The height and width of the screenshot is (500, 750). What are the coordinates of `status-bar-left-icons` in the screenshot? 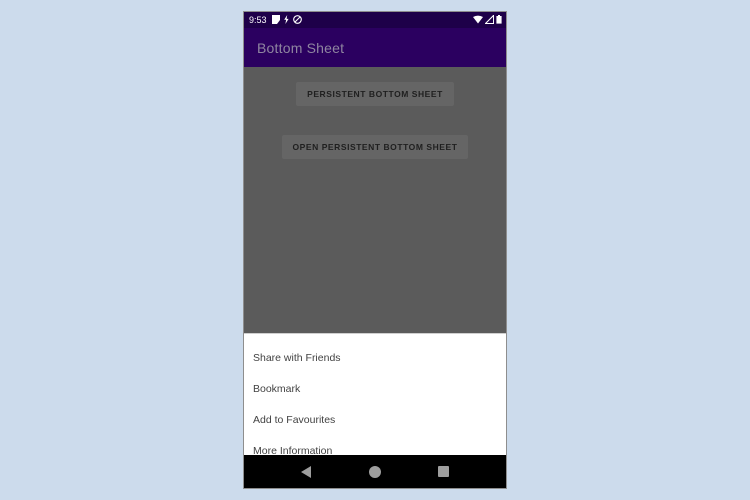 It's located at (286, 20).